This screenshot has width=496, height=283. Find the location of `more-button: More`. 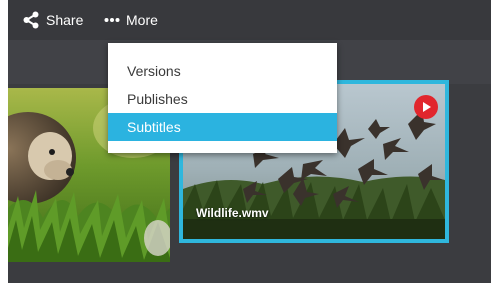

more-button: More is located at coordinates (131, 20).